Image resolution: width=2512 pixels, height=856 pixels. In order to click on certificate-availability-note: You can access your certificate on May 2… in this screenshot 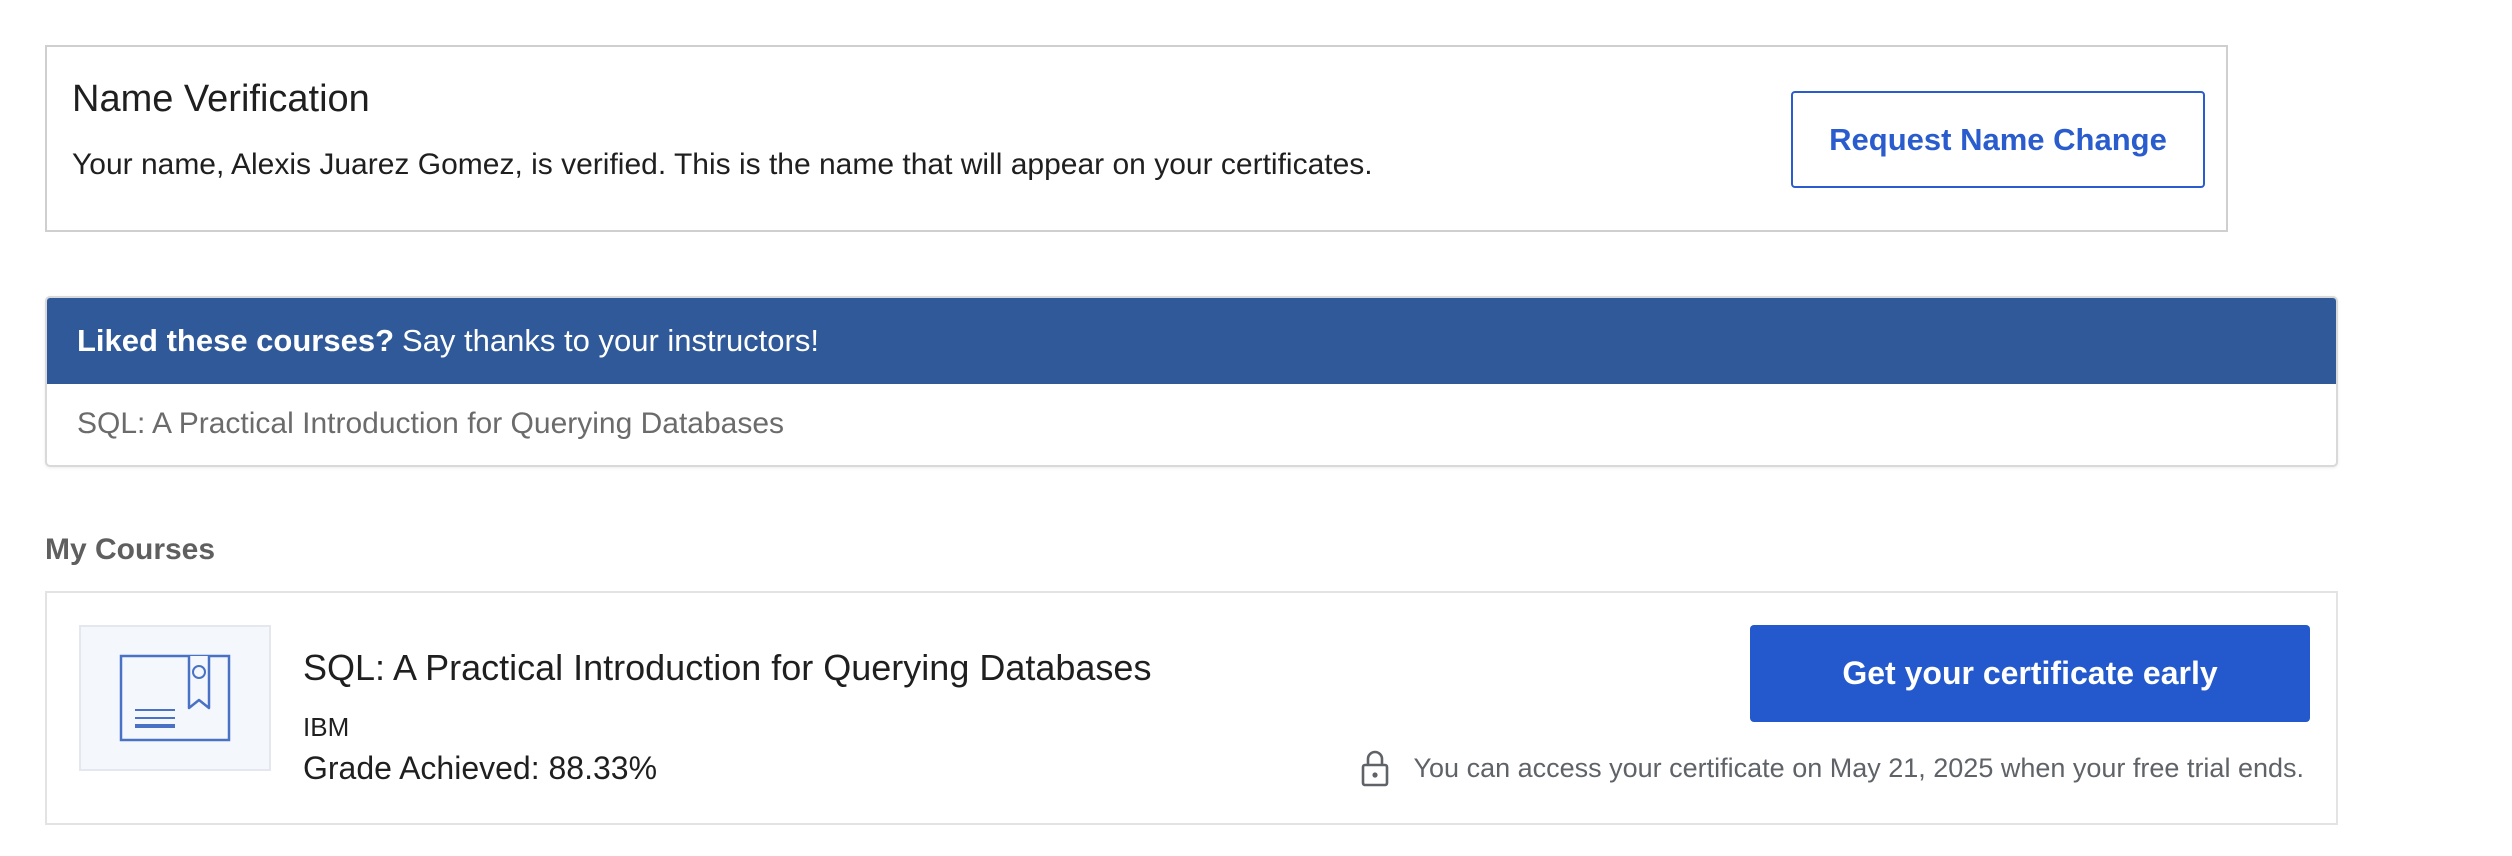, I will do `click(1832, 768)`.